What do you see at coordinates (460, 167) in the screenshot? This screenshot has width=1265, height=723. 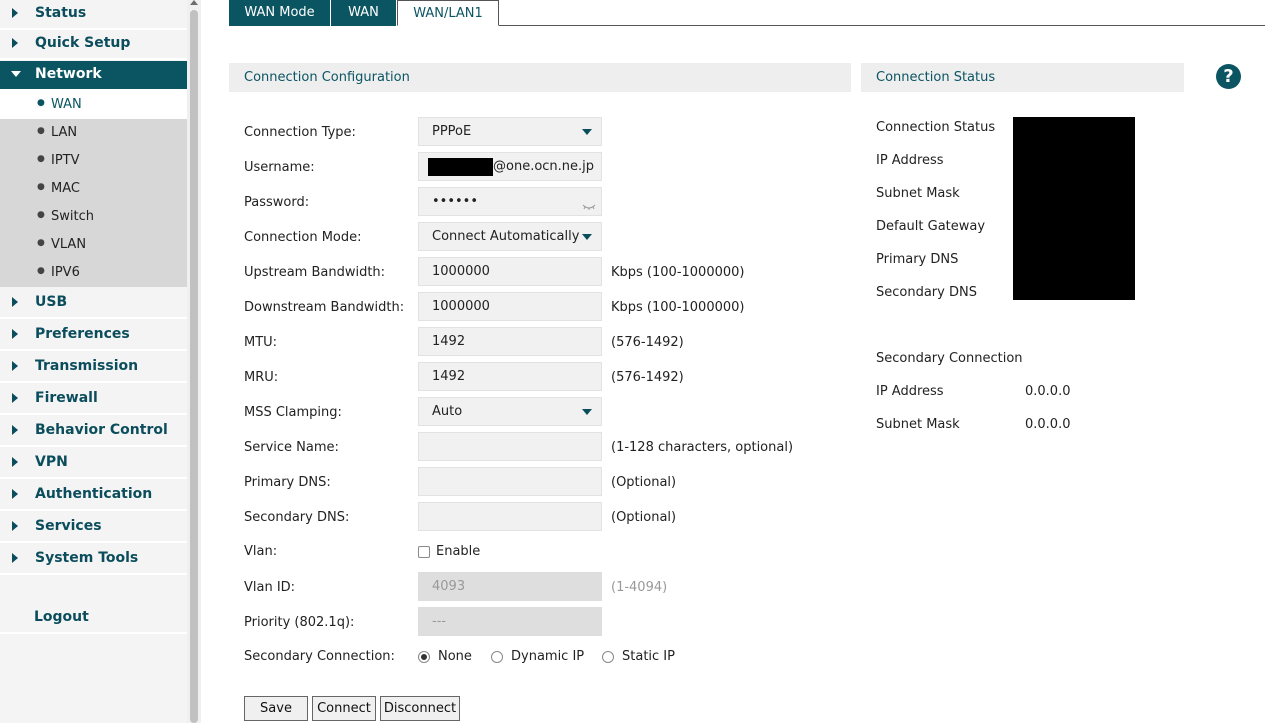 I see `redacted-block` at bounding box center [460, 167].